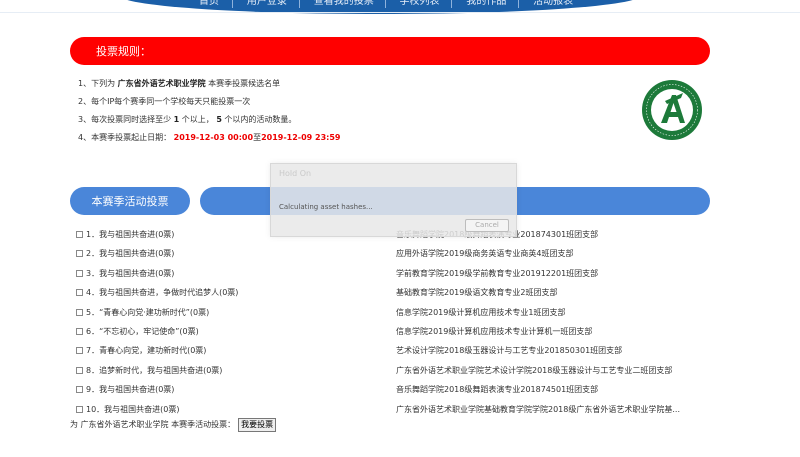 This screenshot has height=457, width=800. I want to click on candidate-org: 学前教育学院2019级学前教育专业201912201班团支部, so click(497, 273).